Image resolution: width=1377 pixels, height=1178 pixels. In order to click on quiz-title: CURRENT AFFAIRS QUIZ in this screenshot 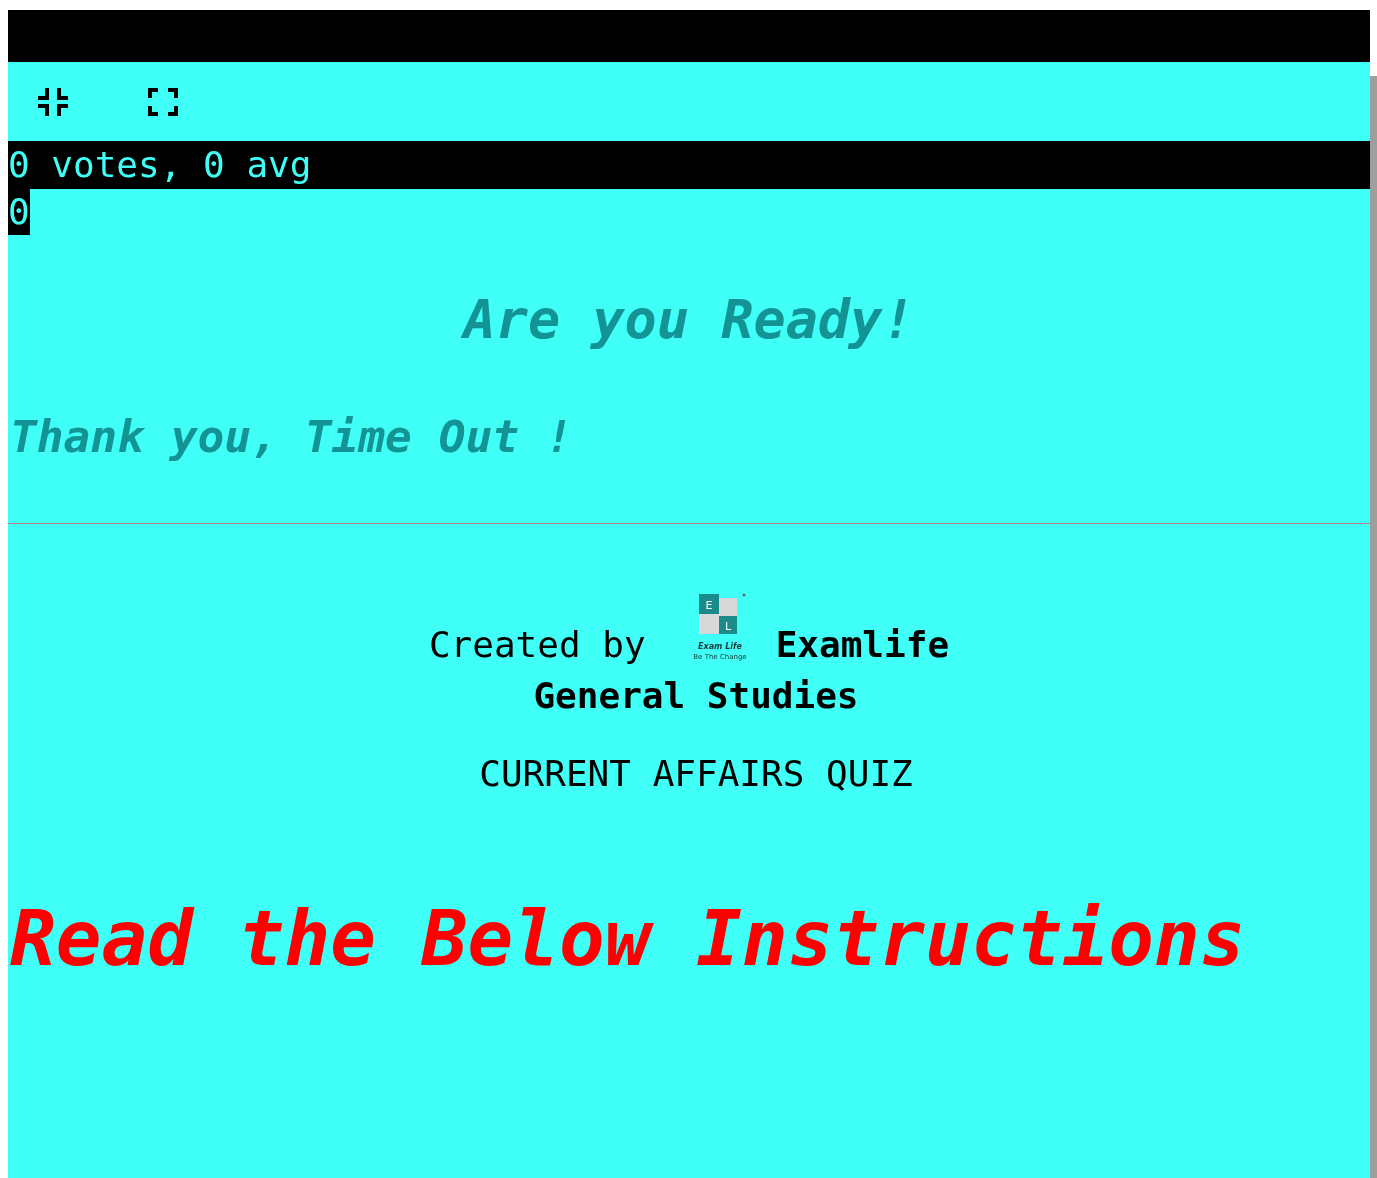, I will do `click(696, 774)`.